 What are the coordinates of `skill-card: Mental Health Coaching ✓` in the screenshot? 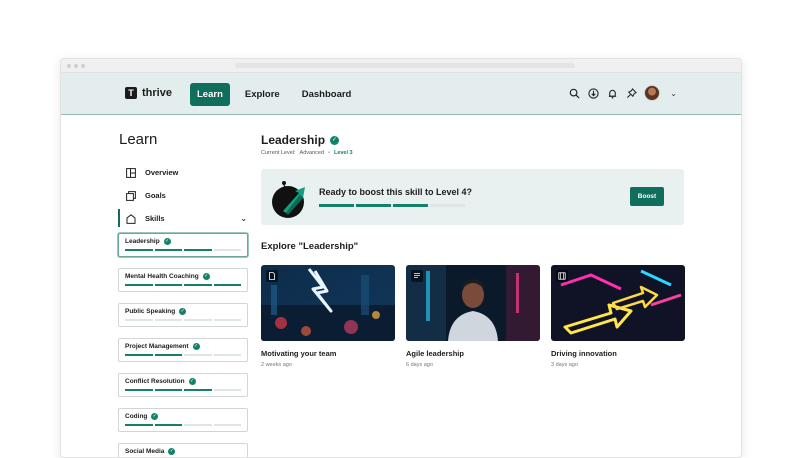 It's located at (183, 280).